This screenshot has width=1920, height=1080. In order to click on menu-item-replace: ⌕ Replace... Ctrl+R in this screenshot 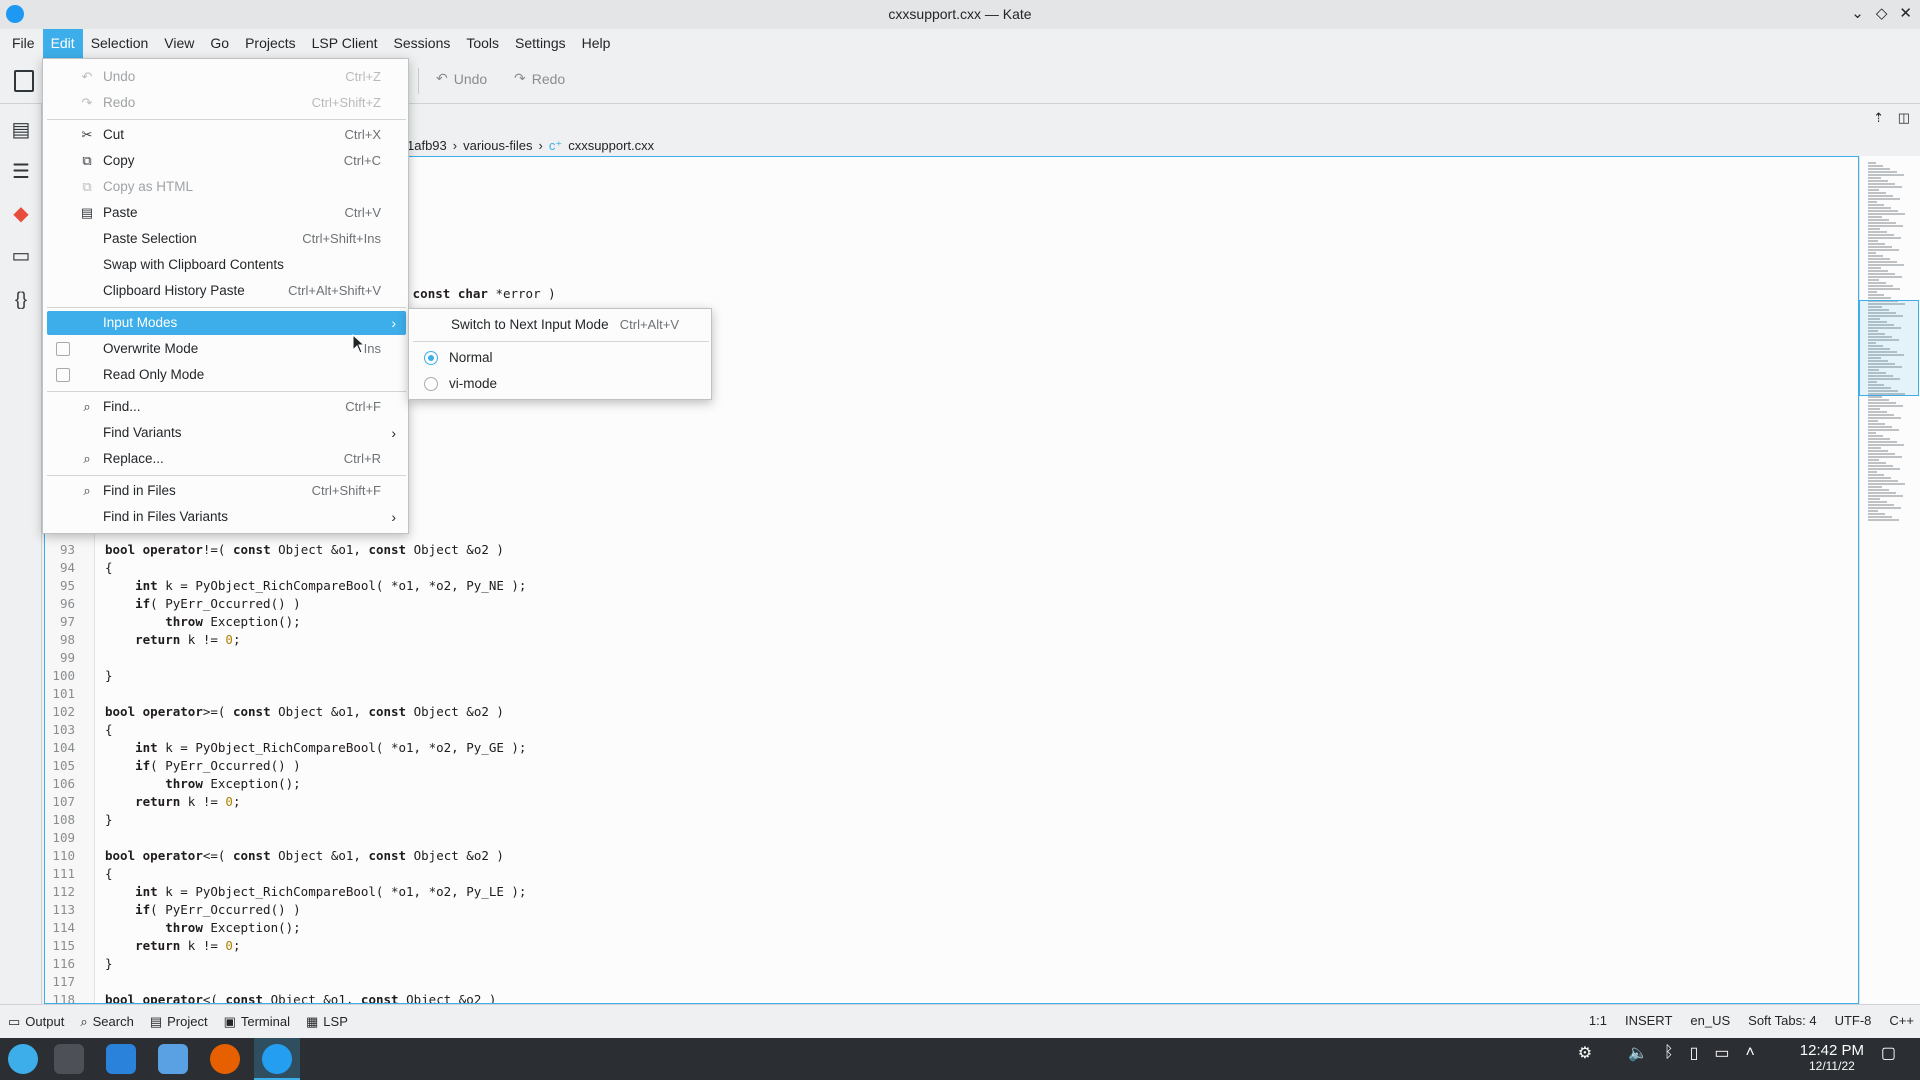, I will do `click(226, 459)`.